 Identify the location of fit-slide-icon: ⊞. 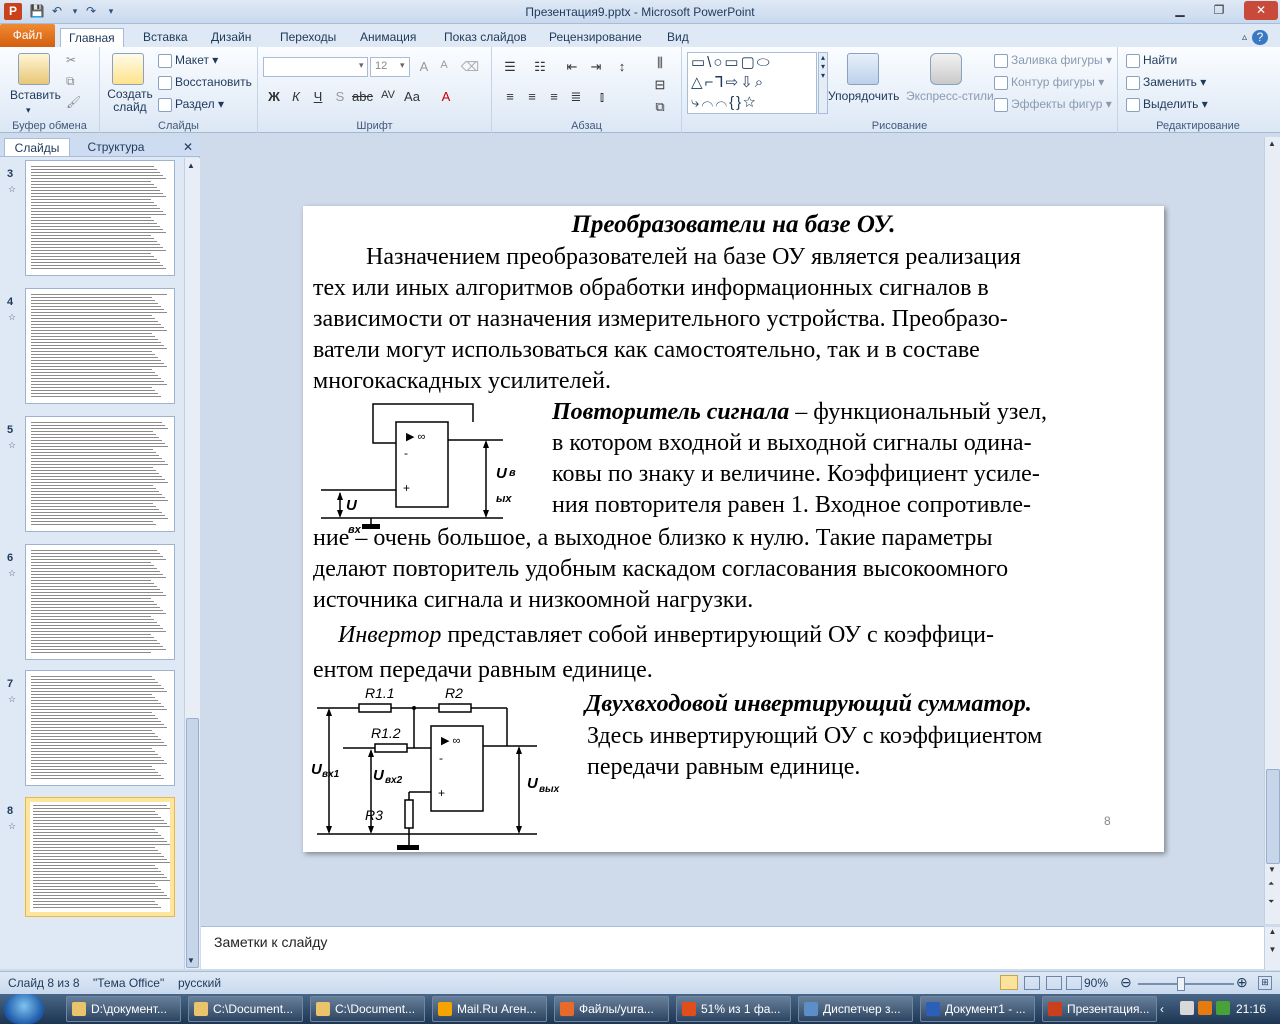
(1265, 983).